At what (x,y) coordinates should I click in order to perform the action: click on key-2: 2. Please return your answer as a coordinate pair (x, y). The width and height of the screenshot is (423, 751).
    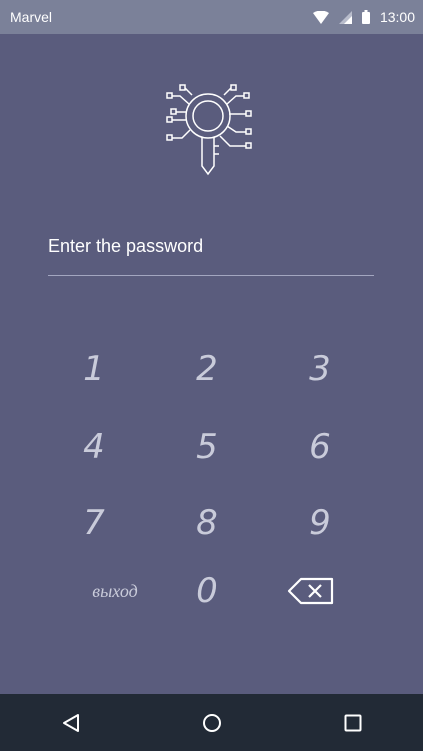
    Looking at the image, I should click on (207, 369).